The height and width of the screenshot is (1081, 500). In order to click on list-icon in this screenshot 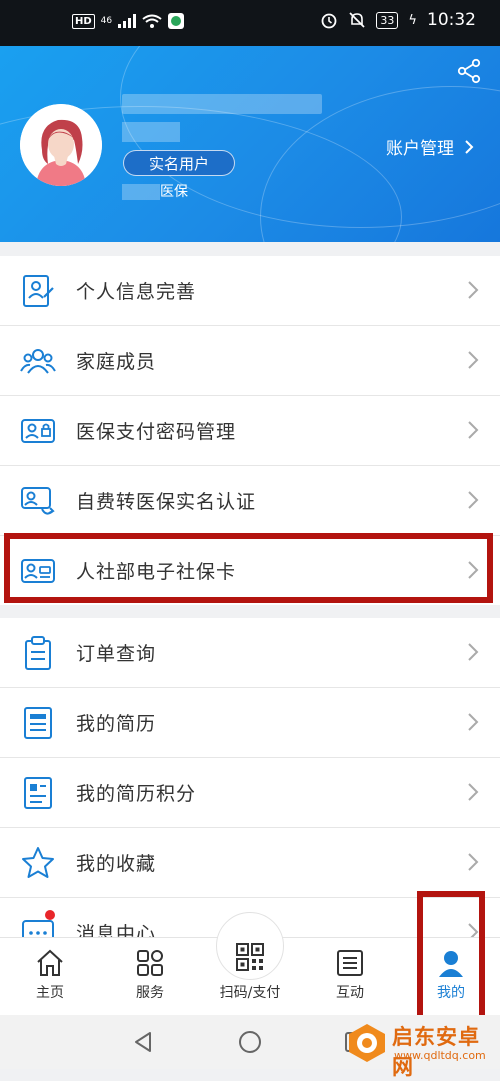, I will do `click(350, 963)`.